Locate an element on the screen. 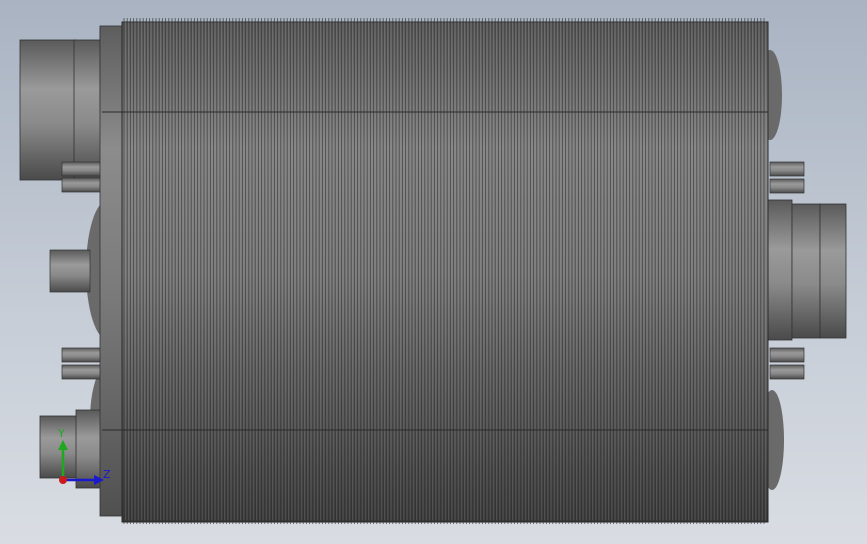 This screenshot has height=544, width=867. triad-z-label: Z is located at coordinates (107, 474).